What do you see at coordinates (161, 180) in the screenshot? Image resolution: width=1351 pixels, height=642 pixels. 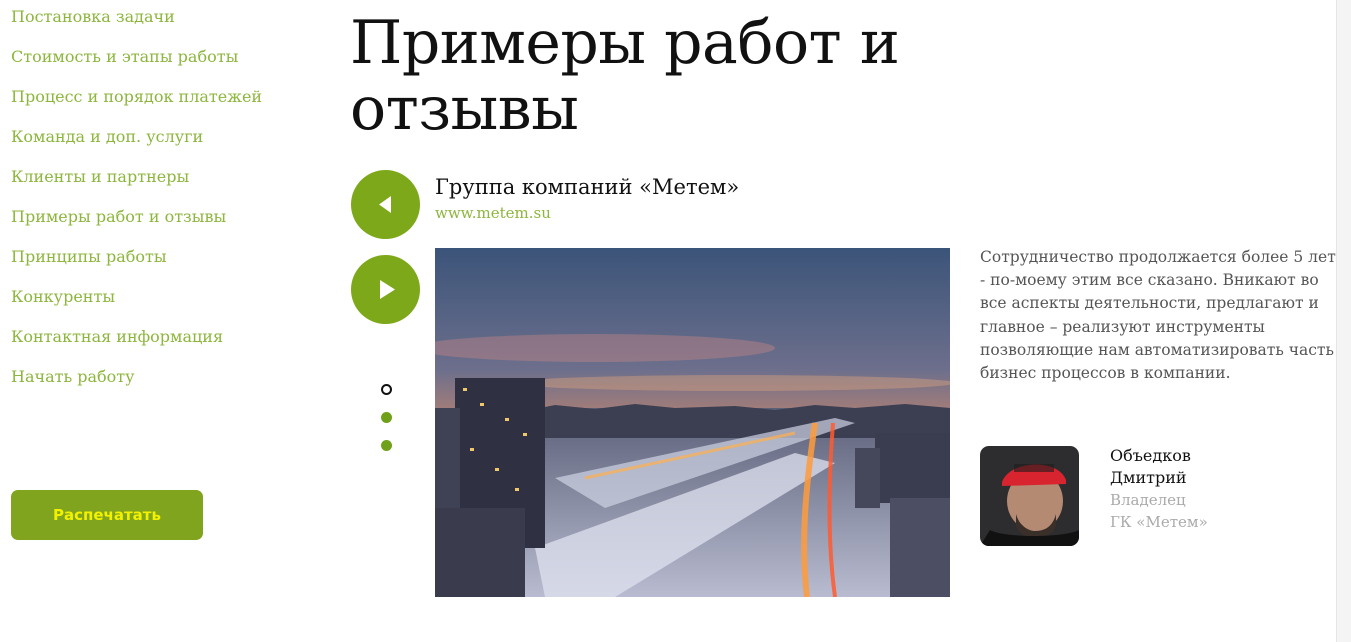 I see `nav-item-clients: Клиенты и партнеры` at bounding box center [161, 180].